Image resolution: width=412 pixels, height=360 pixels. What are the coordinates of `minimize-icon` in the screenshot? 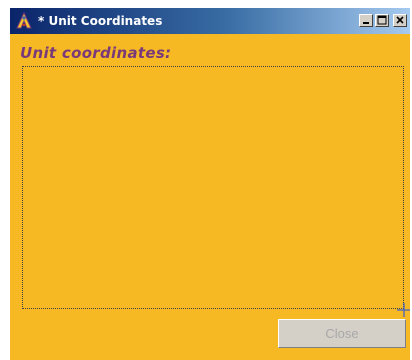 It's located at (366, 20).